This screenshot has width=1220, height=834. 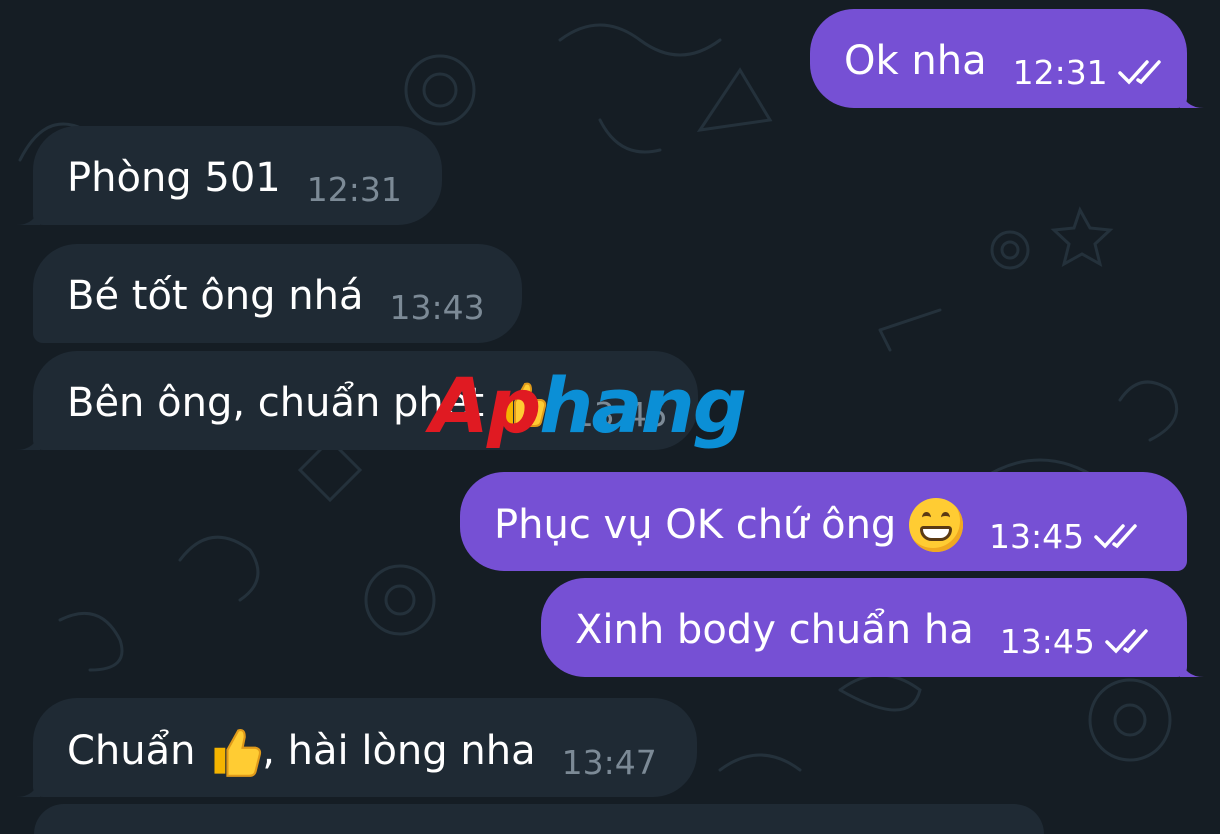 What do you see at coordinates (539, 819) in the screenshot?
I see `message-bubble-partial` at bounding box center [539, 819].